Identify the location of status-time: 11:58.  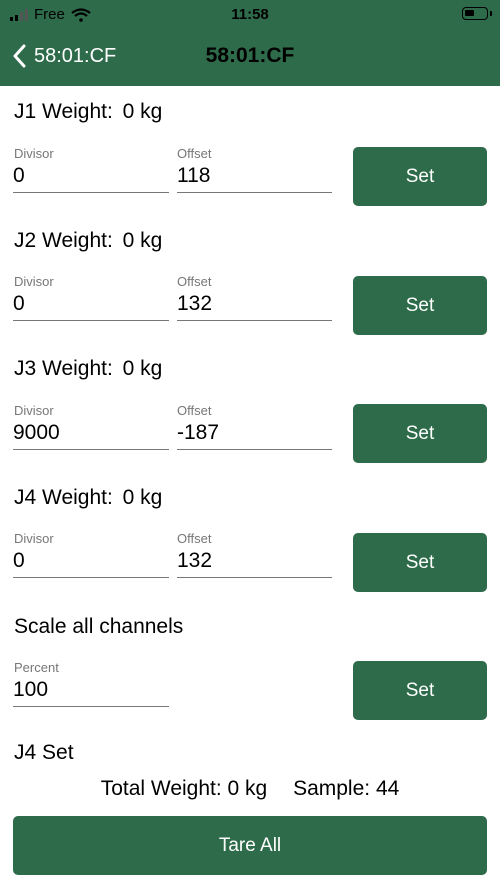
(250, 14).